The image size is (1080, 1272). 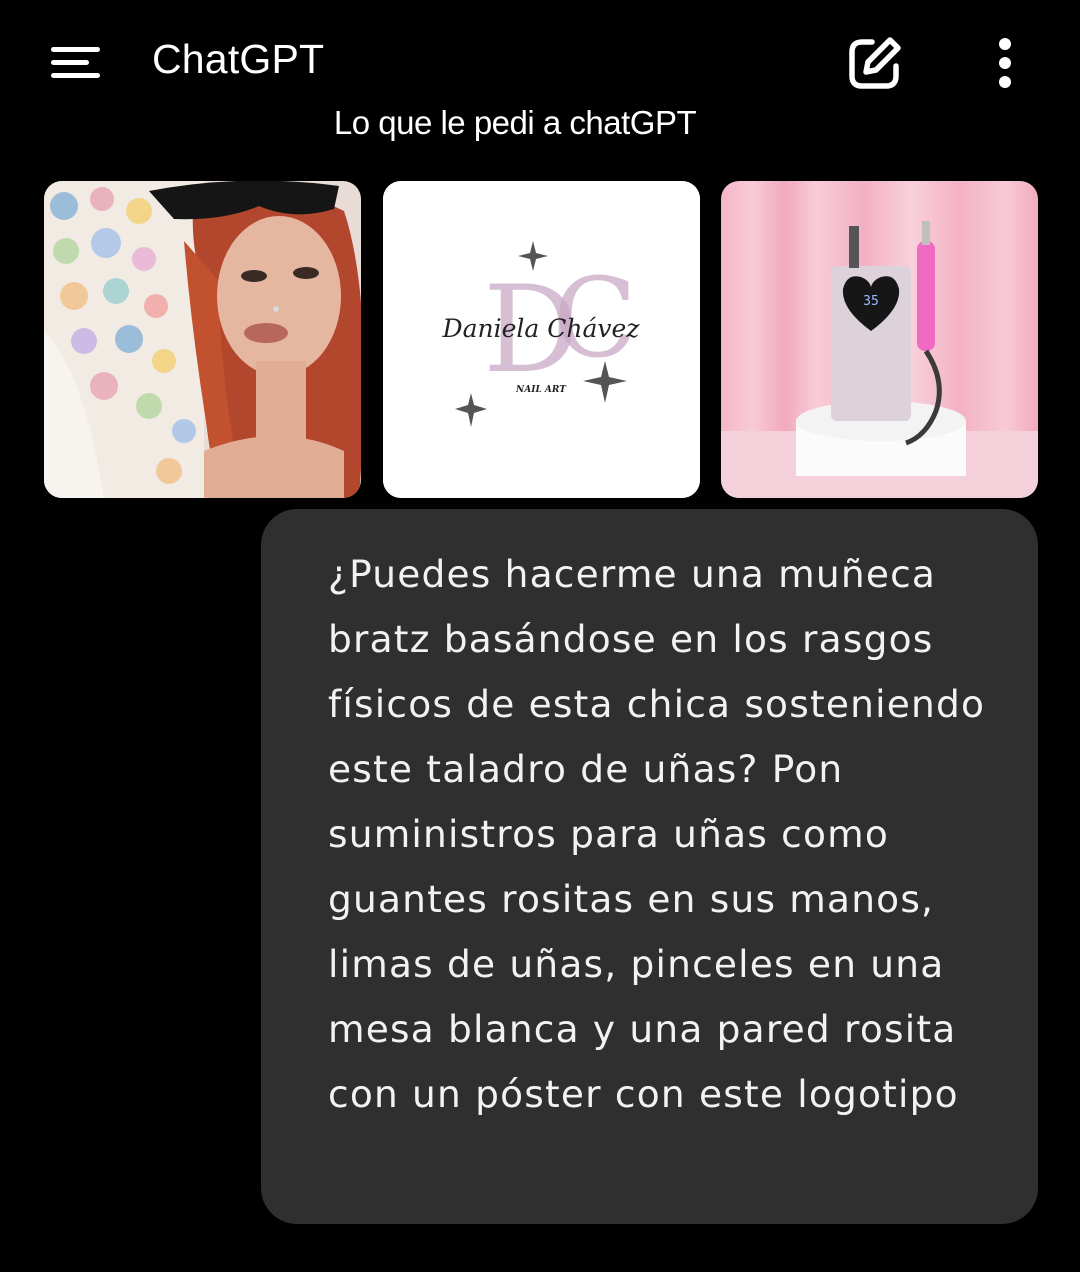 What do you see at coordinates (541, 390) in the screenshot?
I see `logo-subtext: NAIL ART` at bounding box center [541, 390].